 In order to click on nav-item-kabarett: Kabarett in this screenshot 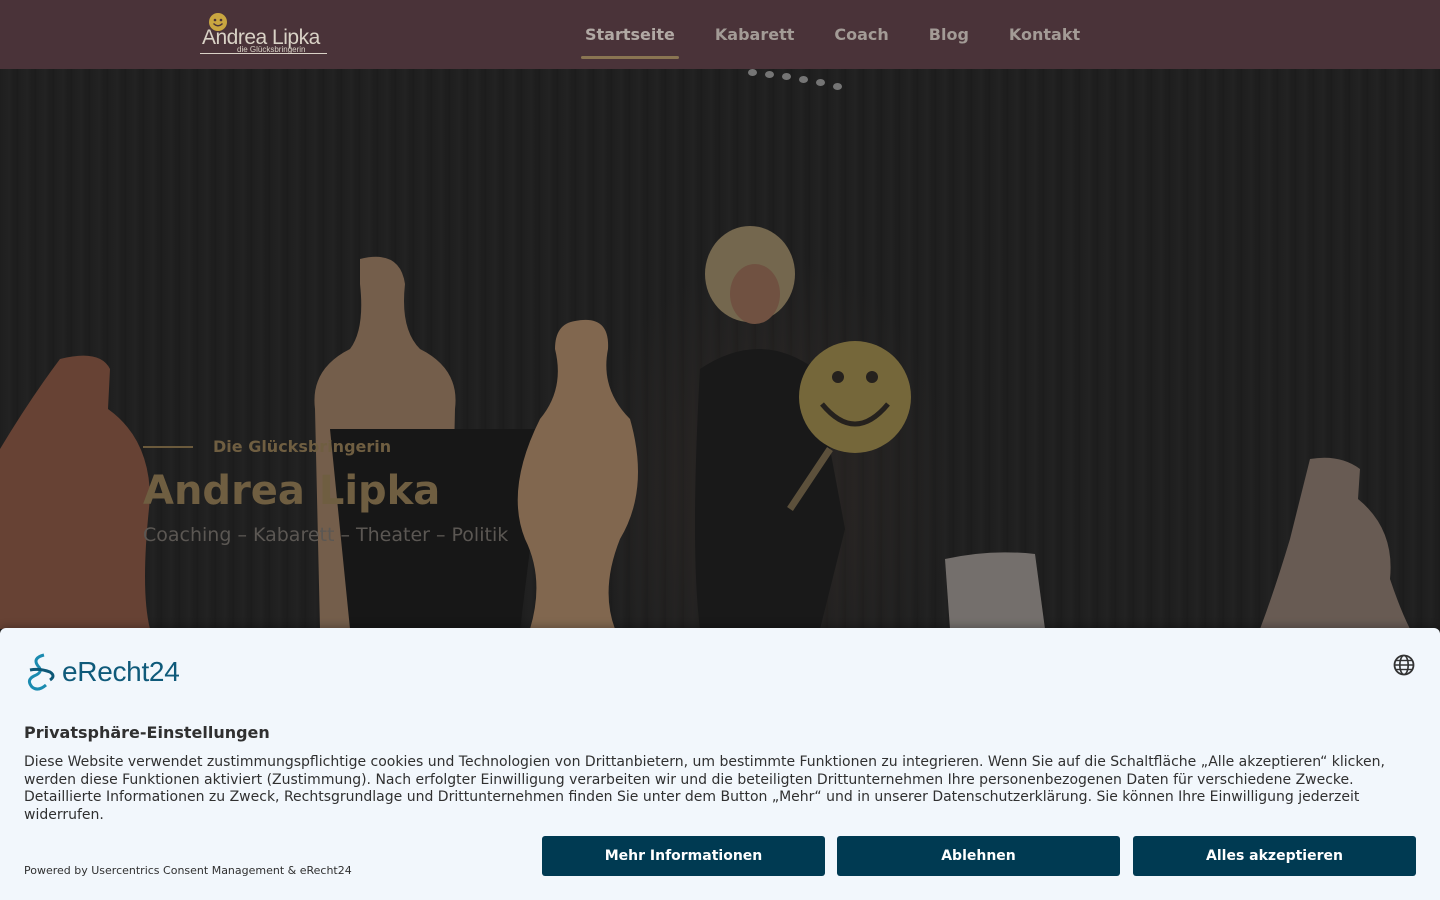, I will do `click(754, 34)`.